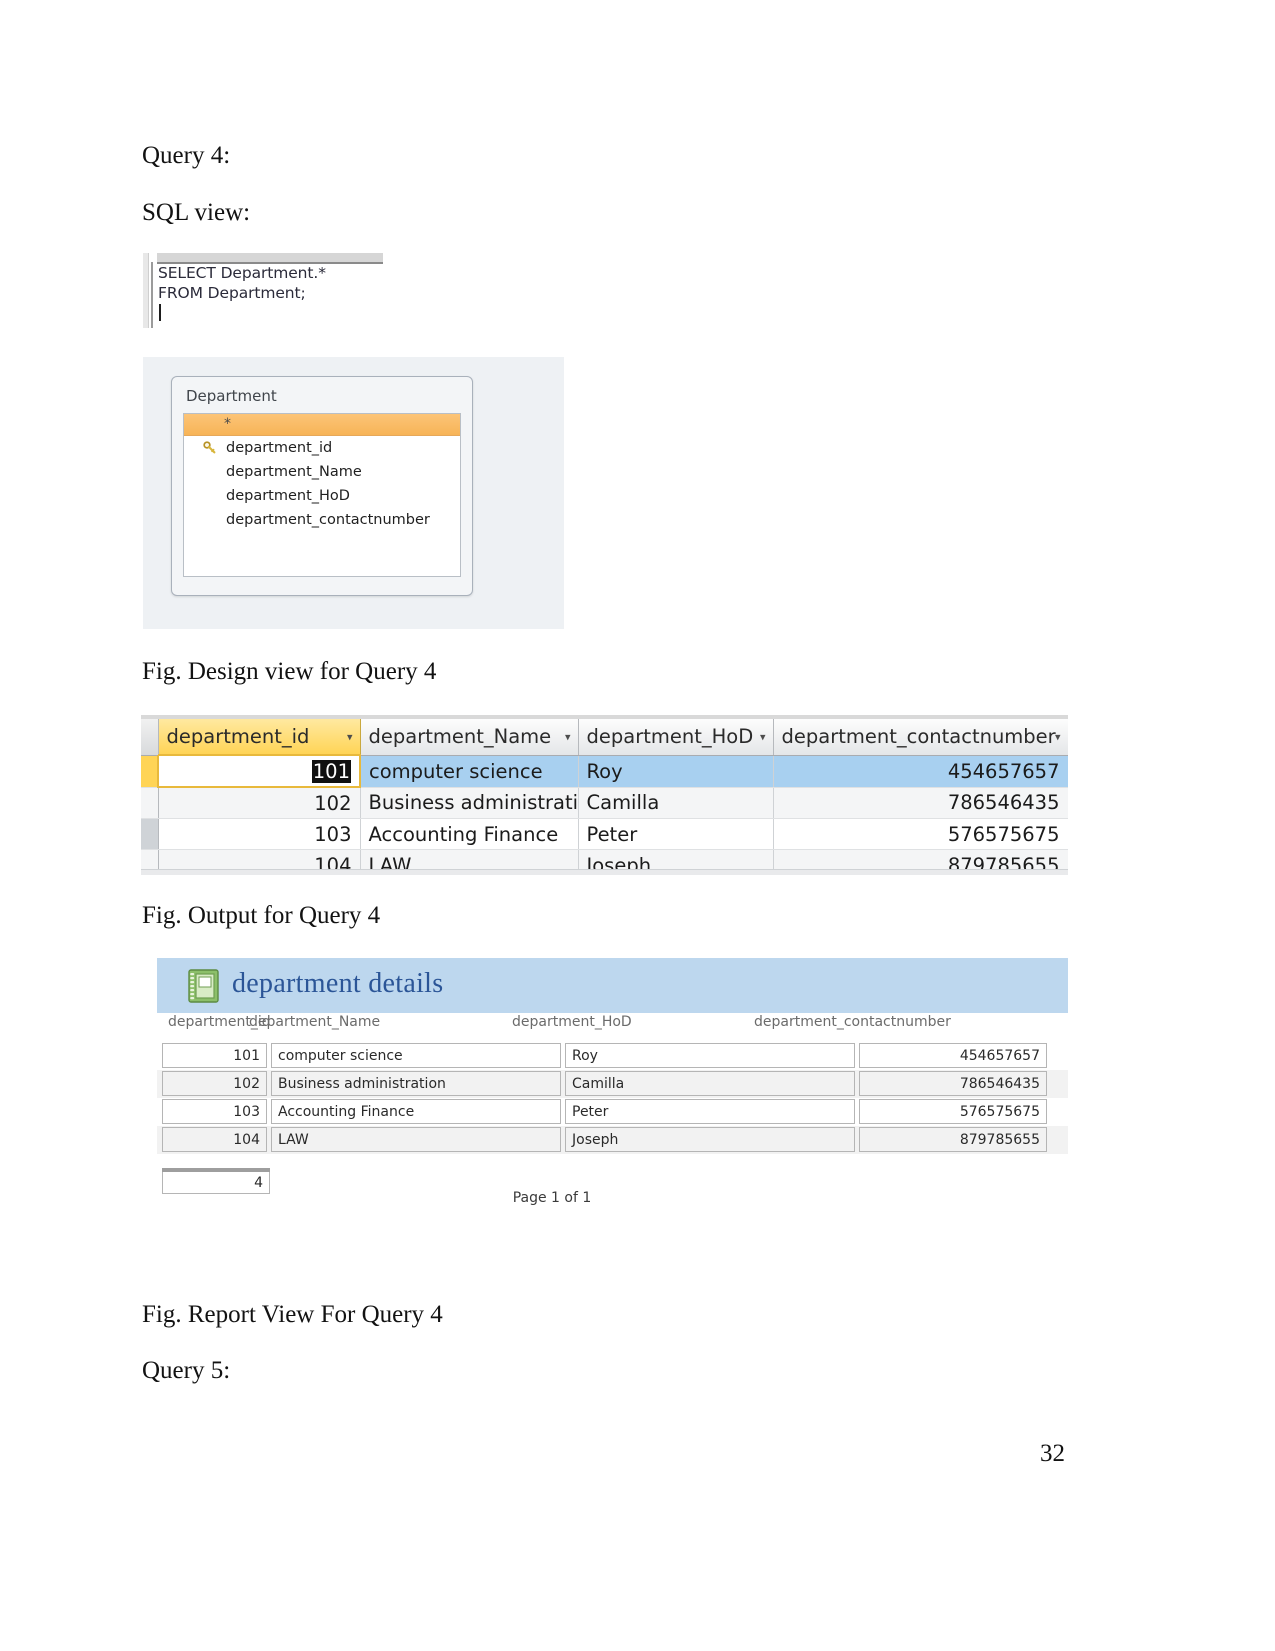 The width and height of the screenshot is (1275, 1651). Describe the element at coordinates (473, 803) in the screenshot. I see `cell-value: Business administratio` at that location.